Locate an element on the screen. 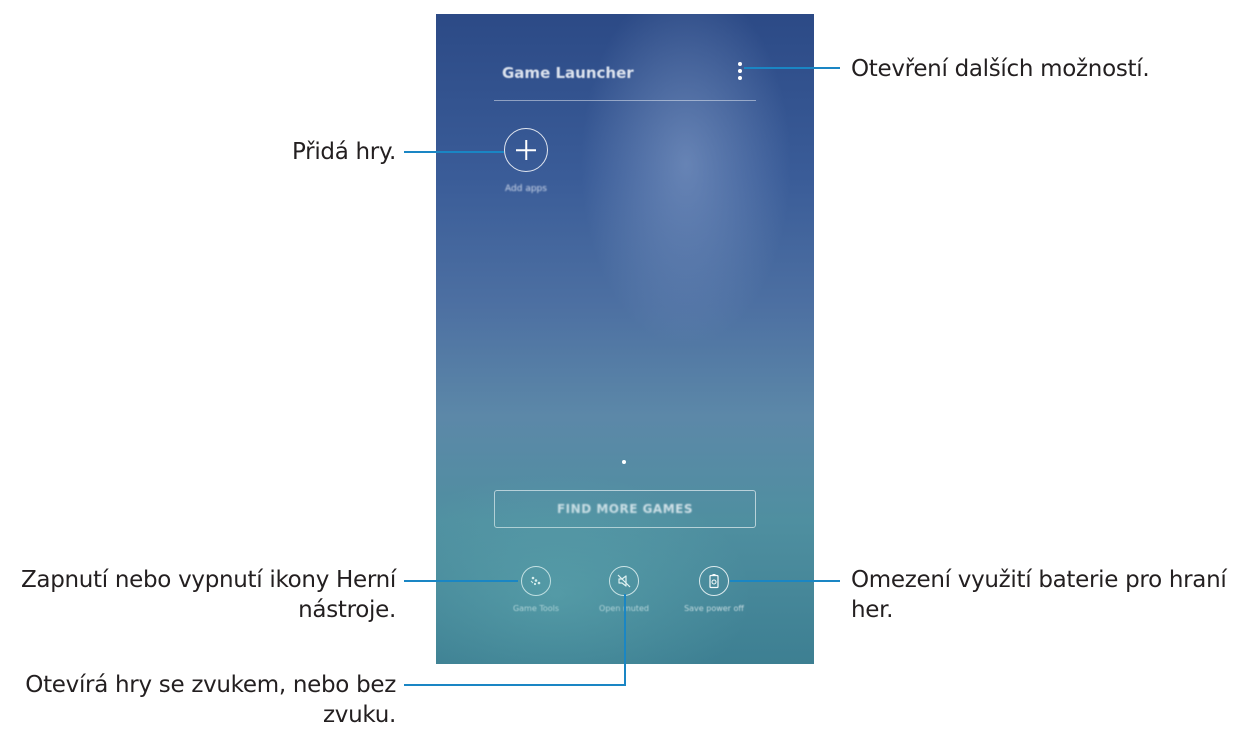 The height and width of the screenshot is (731, 1238). save-power-button is located at coordinates (714, 581).